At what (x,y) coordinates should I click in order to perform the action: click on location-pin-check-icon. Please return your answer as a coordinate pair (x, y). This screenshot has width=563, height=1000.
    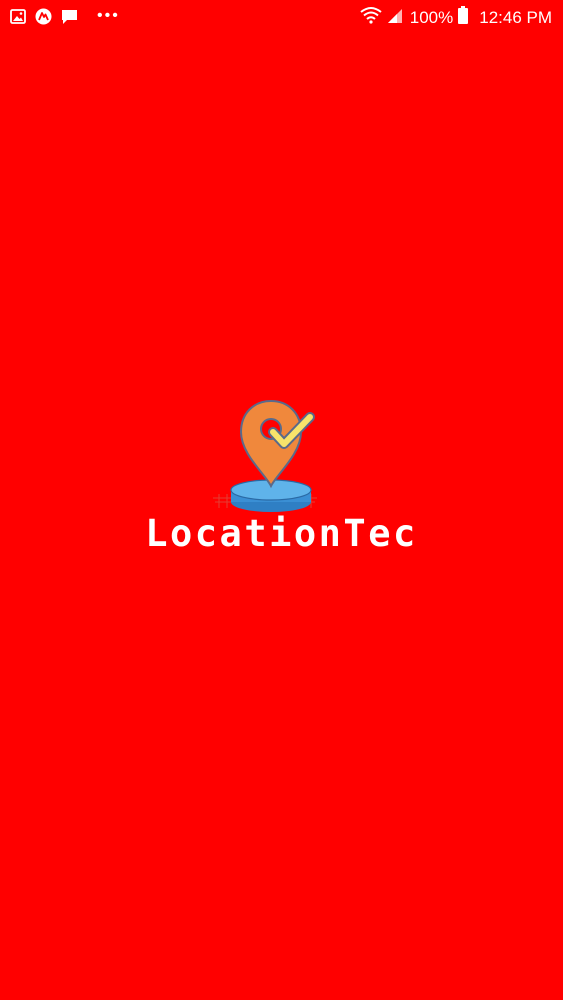
    Looking at the image, I should click on (265, 457).